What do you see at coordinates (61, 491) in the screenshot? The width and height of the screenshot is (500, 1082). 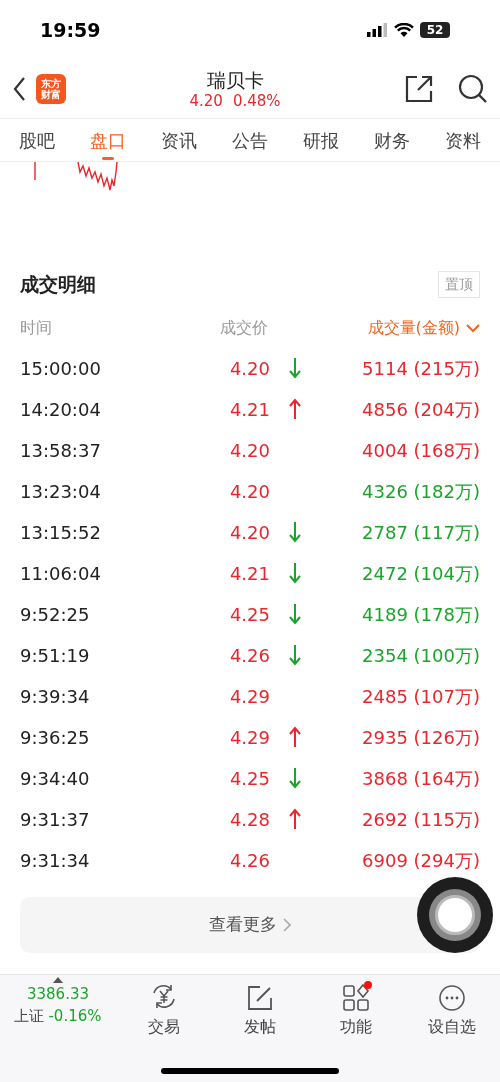 I see `trade-time: 13:23:04` at bounding box center [61, 491].